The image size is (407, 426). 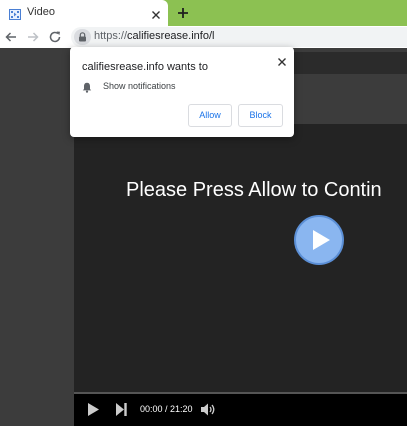 I want to click on time-display: 00:00 / 21:20, so click(x=166, y=409).